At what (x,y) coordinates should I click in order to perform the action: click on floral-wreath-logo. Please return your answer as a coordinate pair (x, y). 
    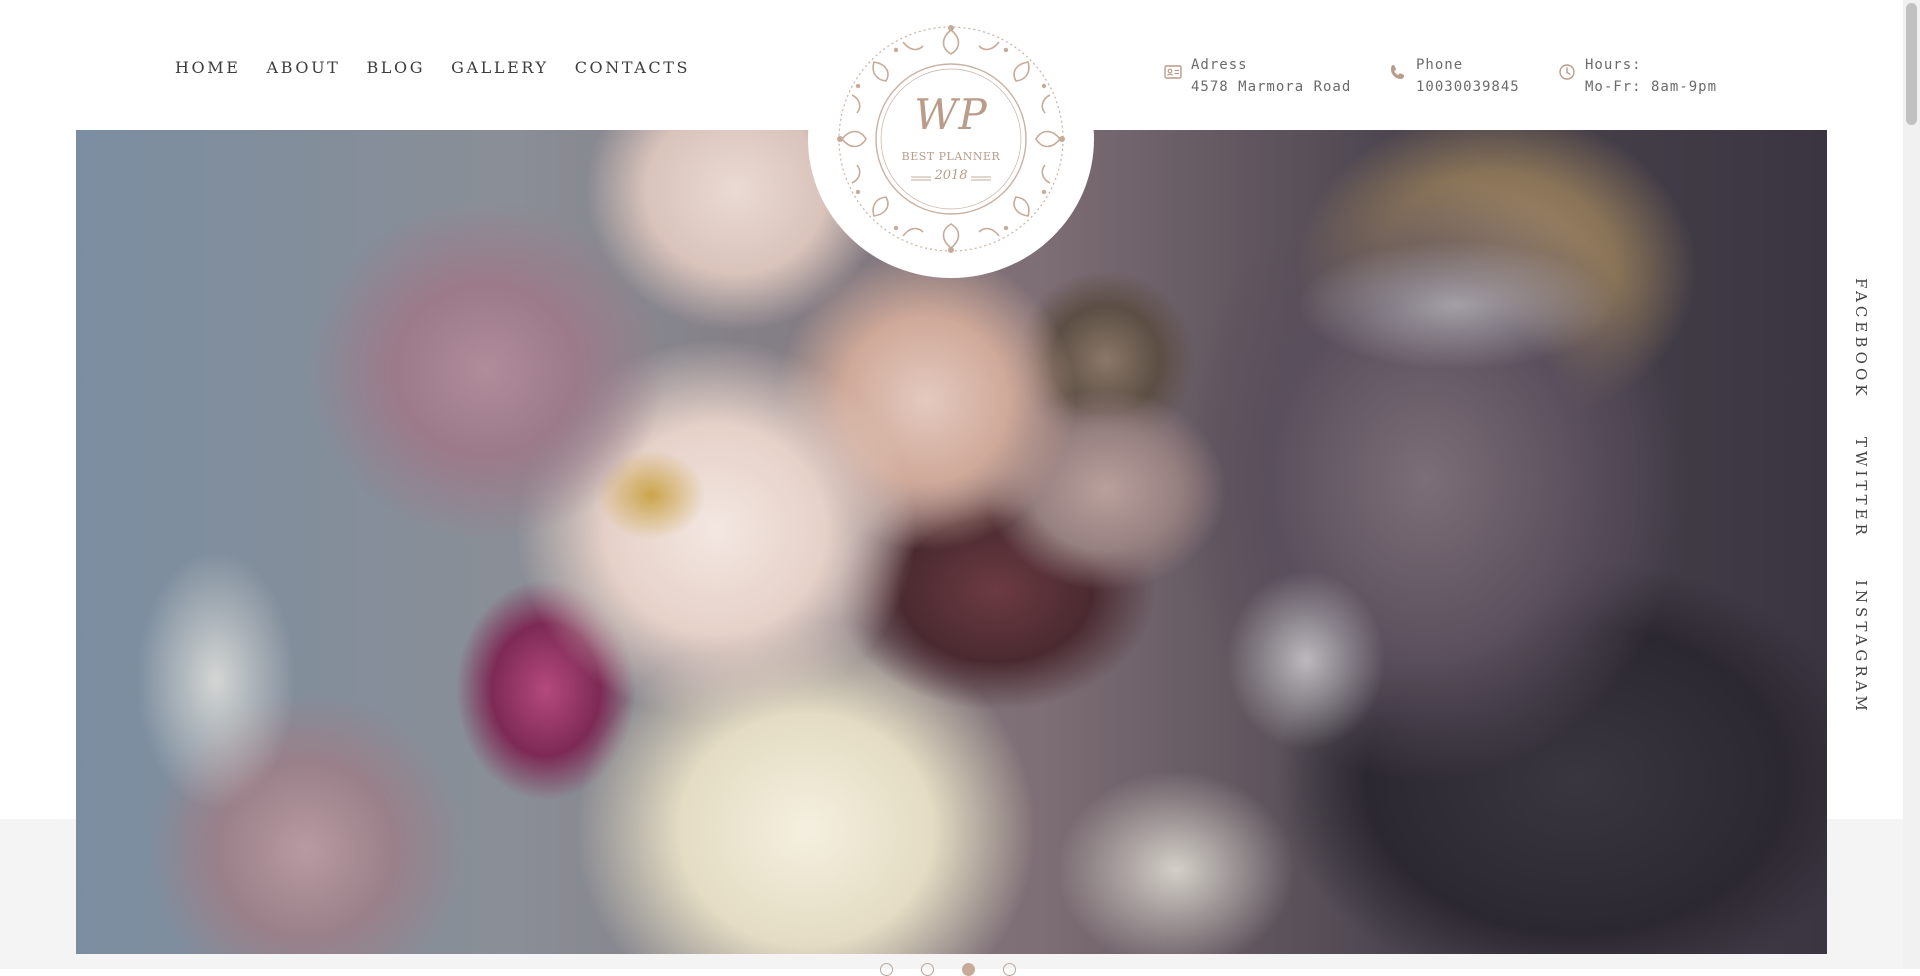
    Looking at the image, I should click on (951, 139).